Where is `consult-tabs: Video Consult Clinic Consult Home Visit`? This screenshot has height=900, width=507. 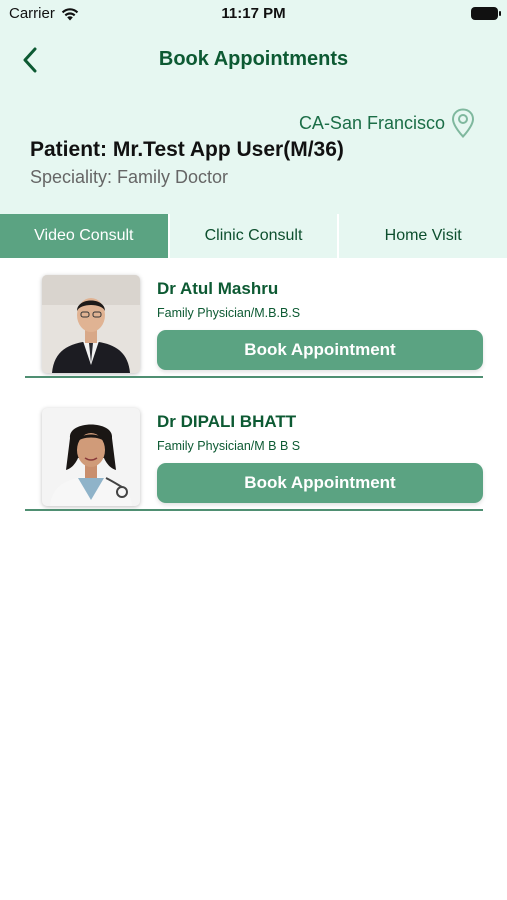
consult-tabs: Video Consult Clinic Consult Home Visit is located at coordinates (253, 236).